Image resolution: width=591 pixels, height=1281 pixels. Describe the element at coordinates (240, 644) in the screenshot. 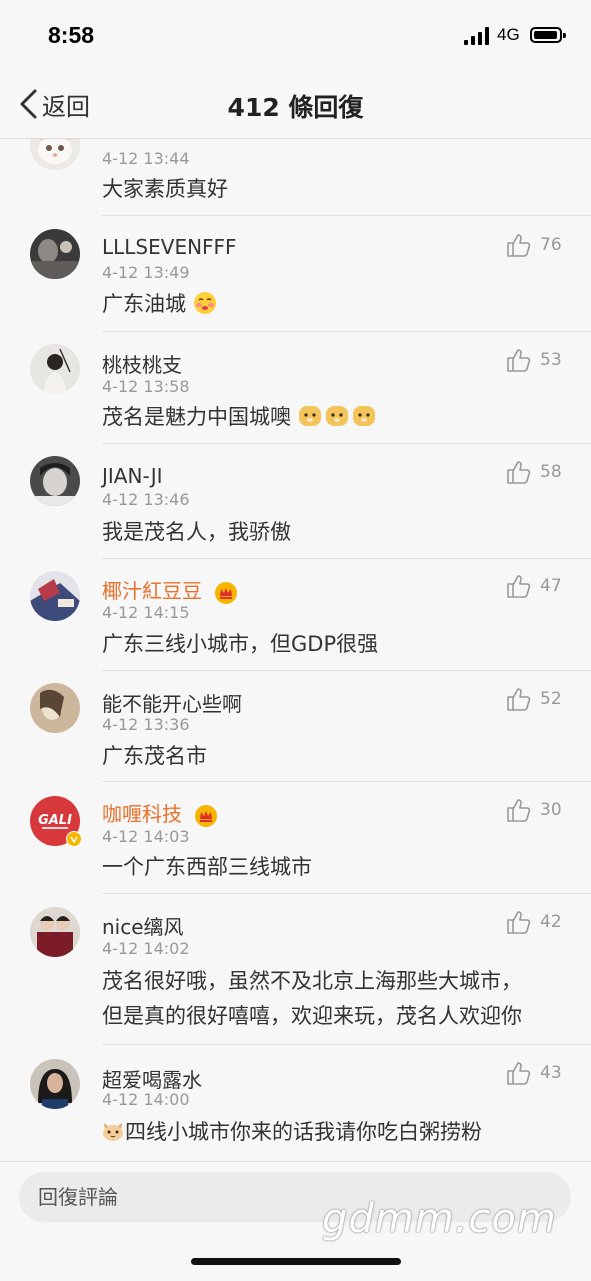

I see `comment-text: 广东三线小城市，但GDP很强` at that location.